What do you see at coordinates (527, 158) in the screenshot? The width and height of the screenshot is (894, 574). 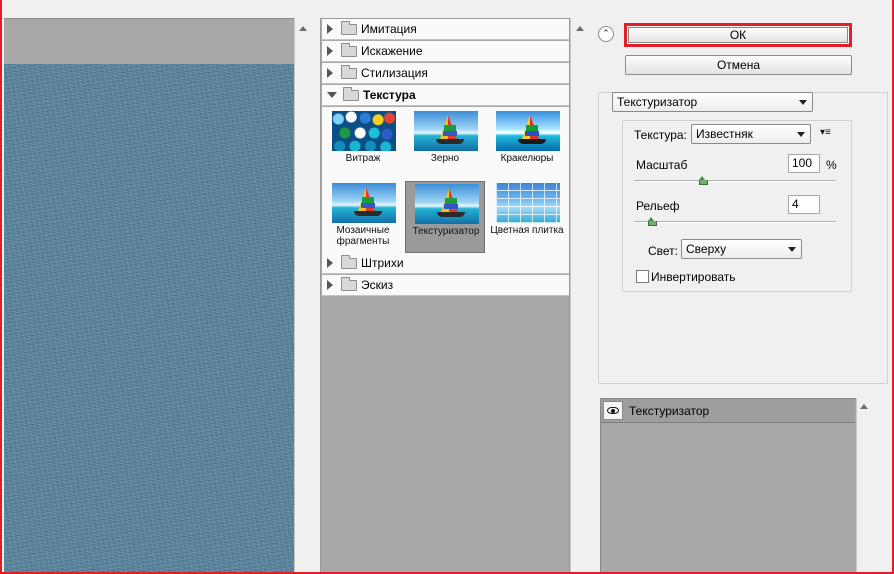 I see `thumbnail-caption: Кракелюры` at bounding box center [527, 158].